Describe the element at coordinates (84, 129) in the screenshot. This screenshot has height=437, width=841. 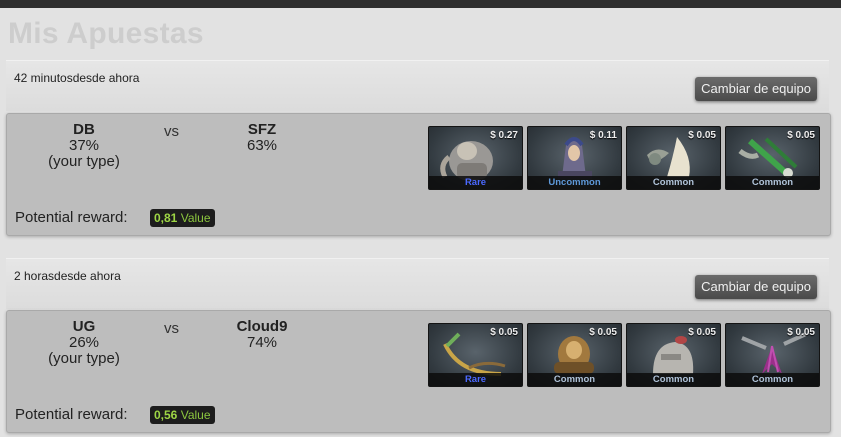
I see `team-name: DB` at that location.